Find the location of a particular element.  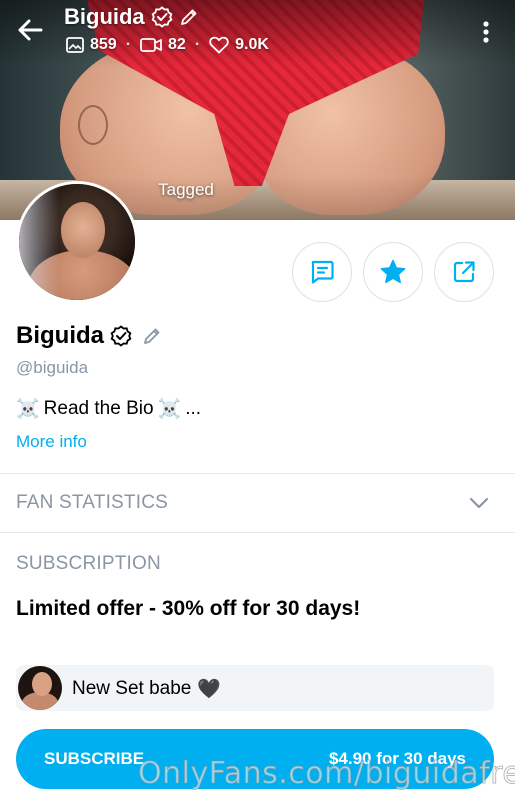

back-arrow-icon is located at coordinates (30, 30).